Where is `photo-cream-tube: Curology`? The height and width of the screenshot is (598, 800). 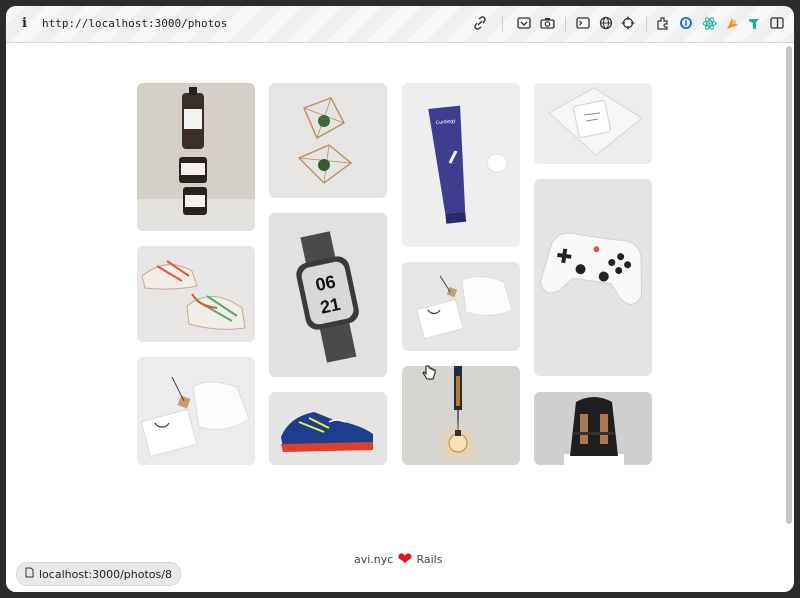
photo-cream-tube: Curology is located at coordinates (461, 165).